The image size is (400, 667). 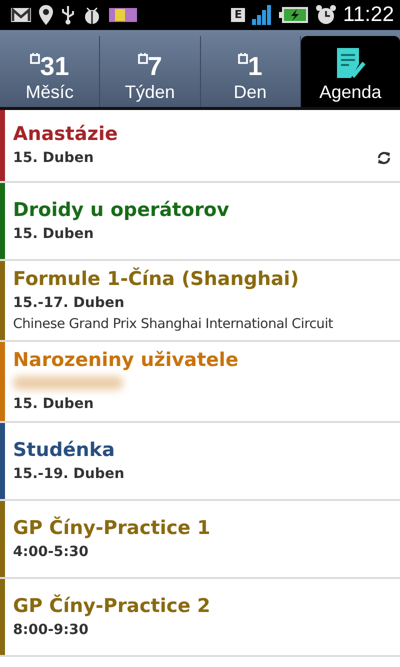 What do you see at coordinates (68, 474) in the screenshot?
I see `event-date: 15.-19. Duben` at bounding box center [68, 474].